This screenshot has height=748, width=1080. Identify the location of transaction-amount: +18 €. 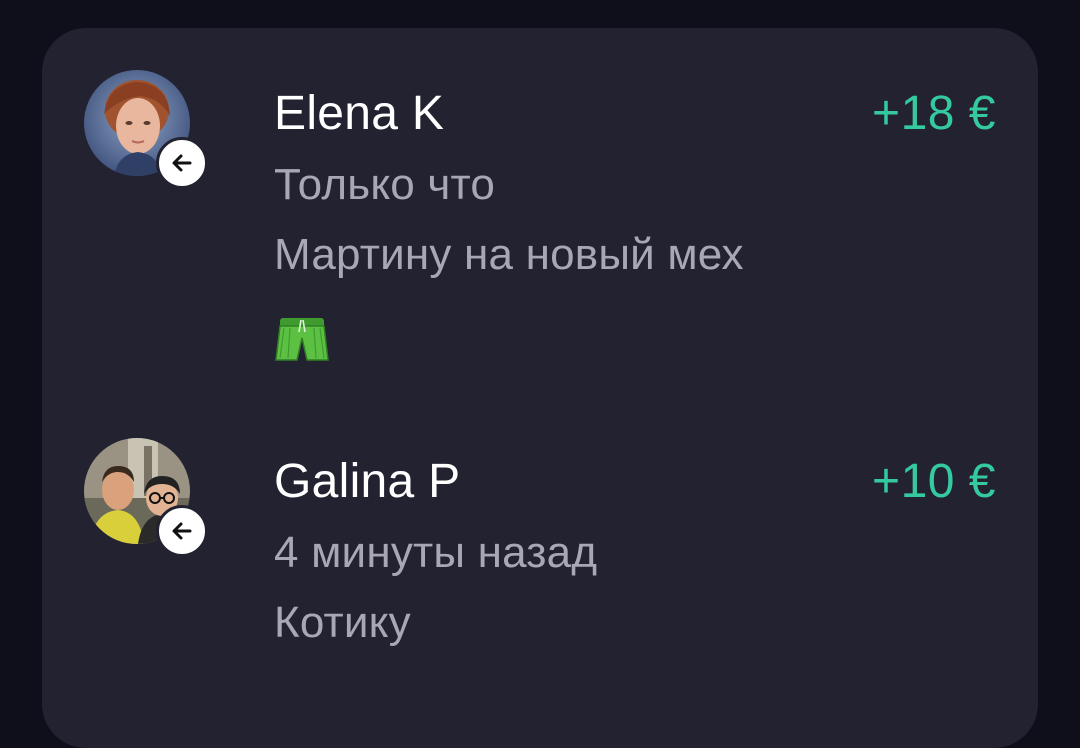
(934, 113).